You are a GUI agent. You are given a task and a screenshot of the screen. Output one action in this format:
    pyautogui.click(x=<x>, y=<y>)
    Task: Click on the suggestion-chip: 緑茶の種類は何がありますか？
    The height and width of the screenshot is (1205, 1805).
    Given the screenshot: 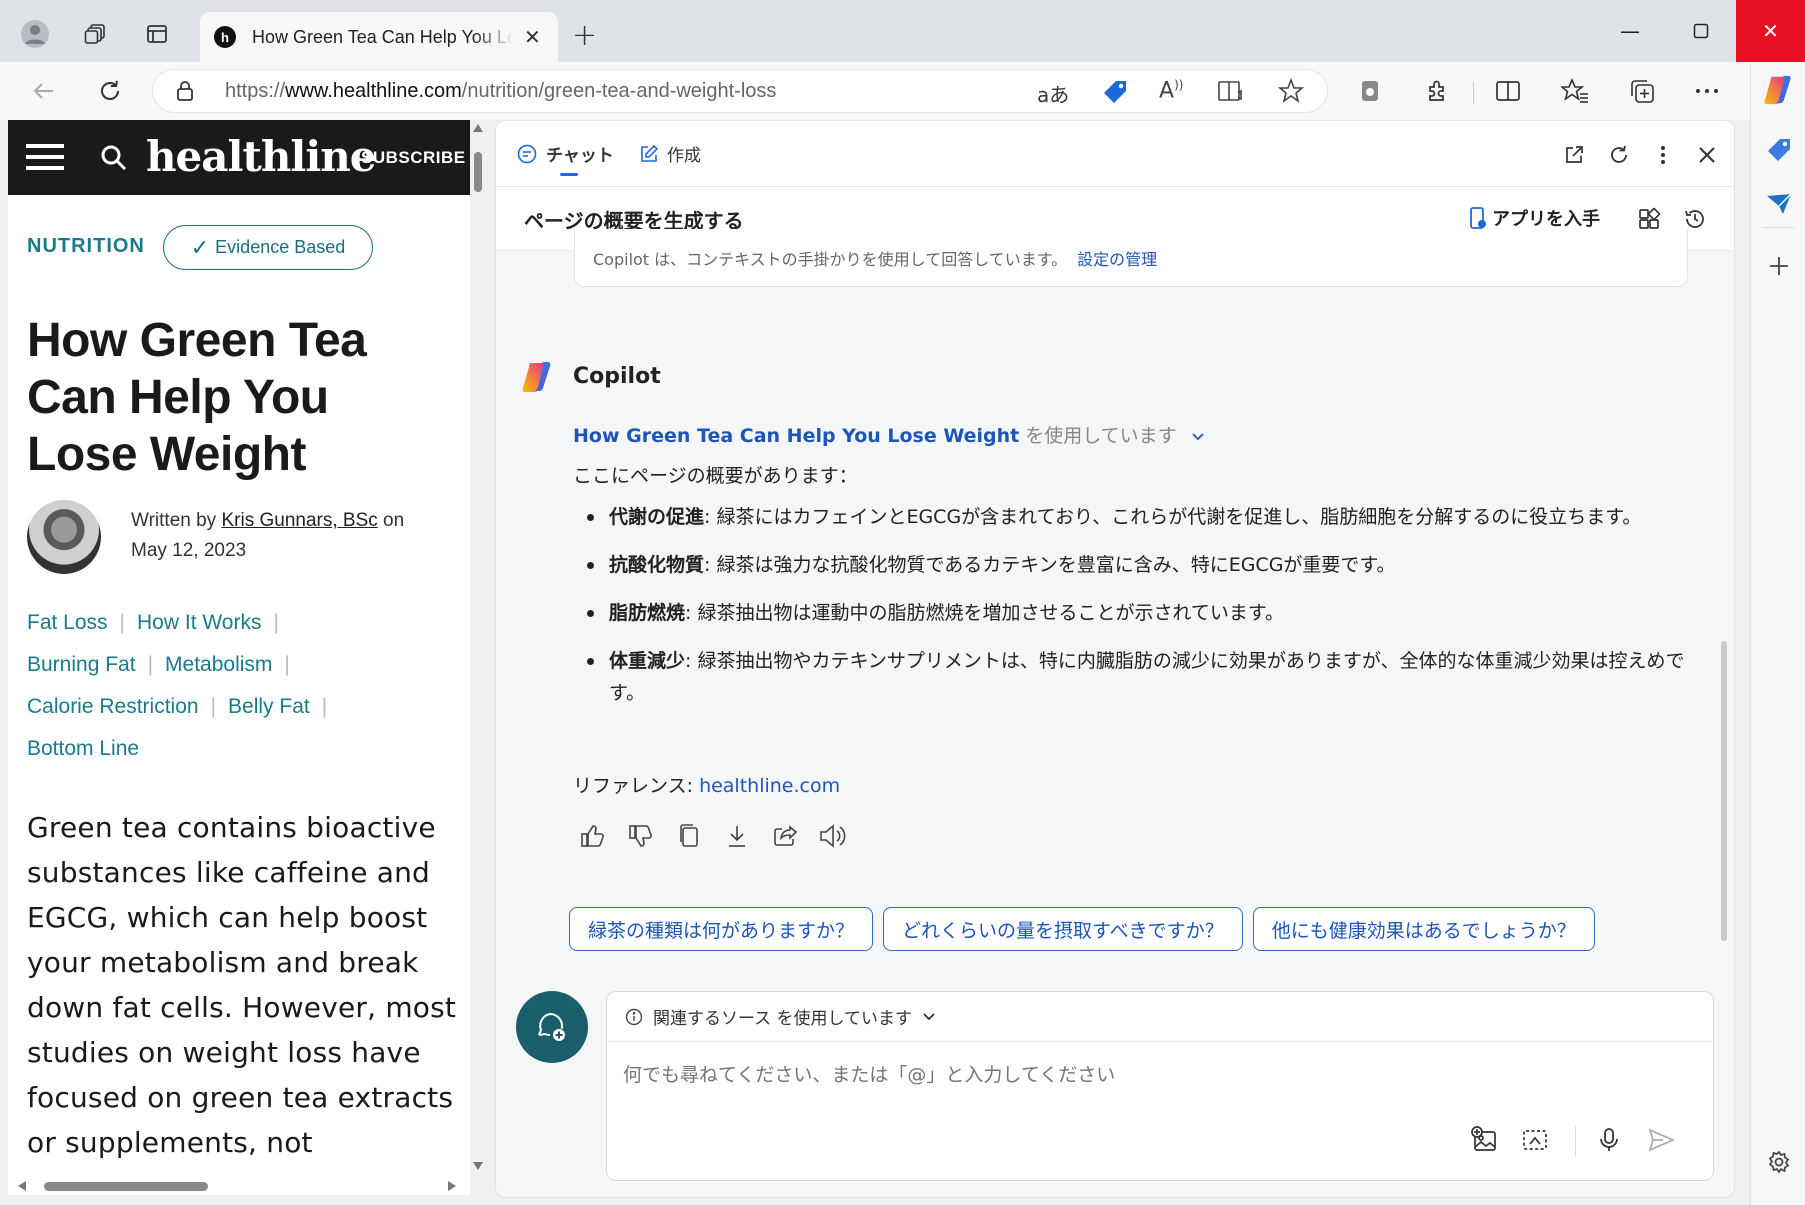 What is the action you would take?
    pyautogui.click(x=721, y=929)
    